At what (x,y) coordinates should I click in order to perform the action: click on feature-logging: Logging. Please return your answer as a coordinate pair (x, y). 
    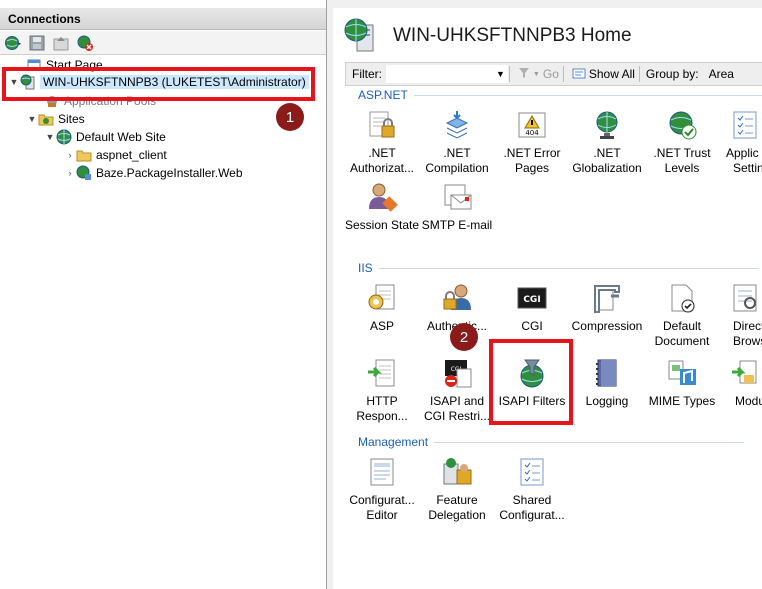
    Looking at the image, I should click on (607, 382).